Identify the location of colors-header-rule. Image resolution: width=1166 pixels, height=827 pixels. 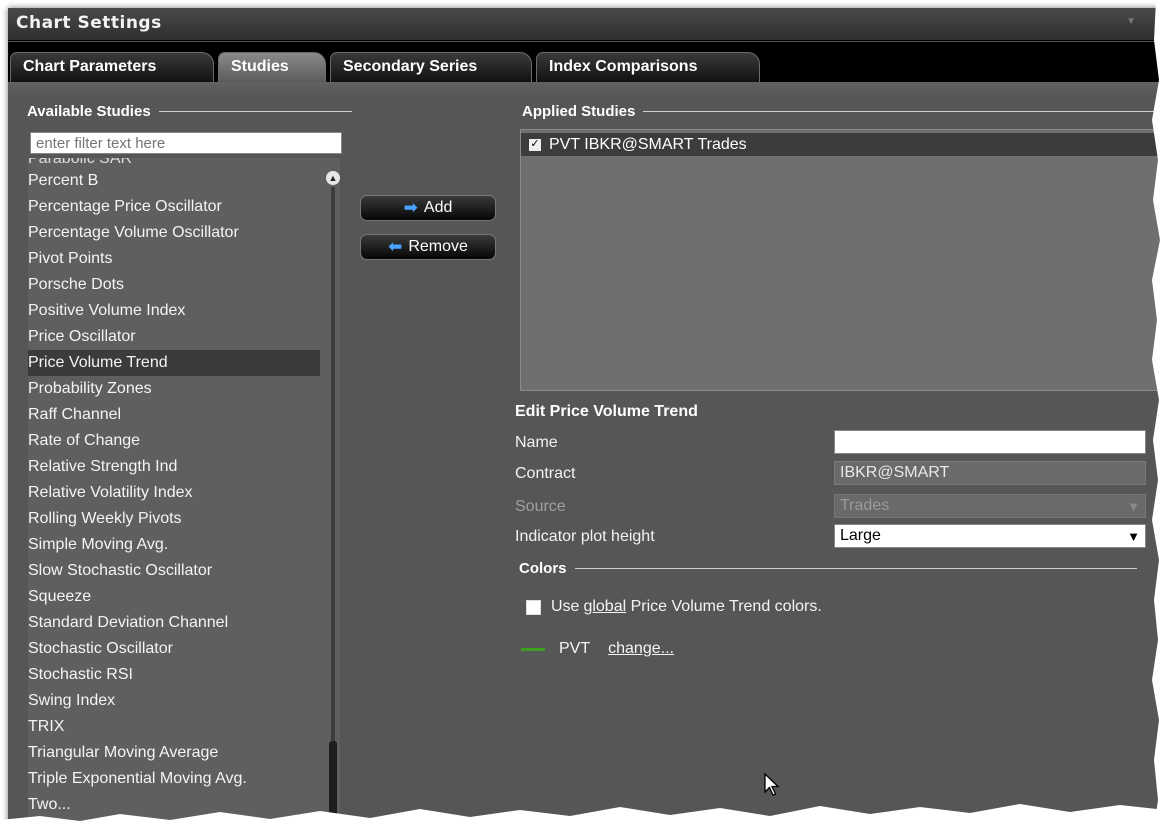
(855, 568).